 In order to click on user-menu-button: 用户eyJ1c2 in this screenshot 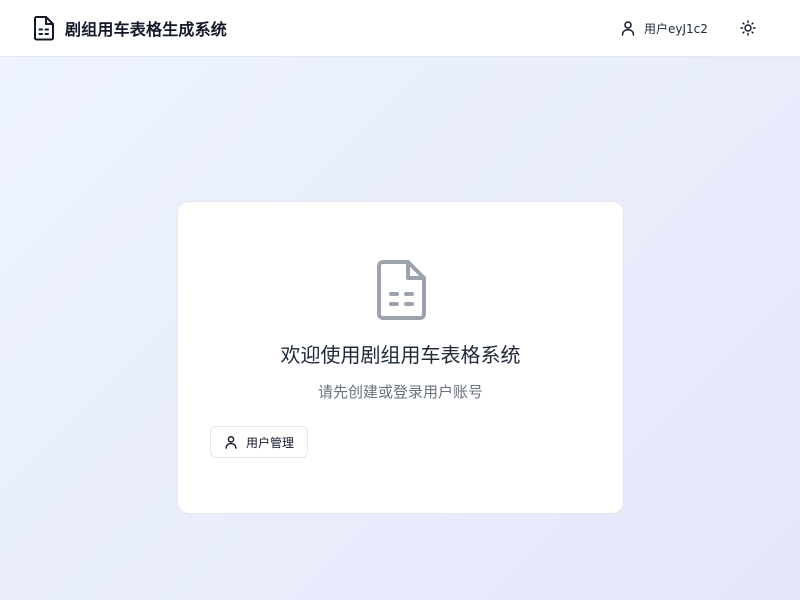, I will do `click(664, 28)`.